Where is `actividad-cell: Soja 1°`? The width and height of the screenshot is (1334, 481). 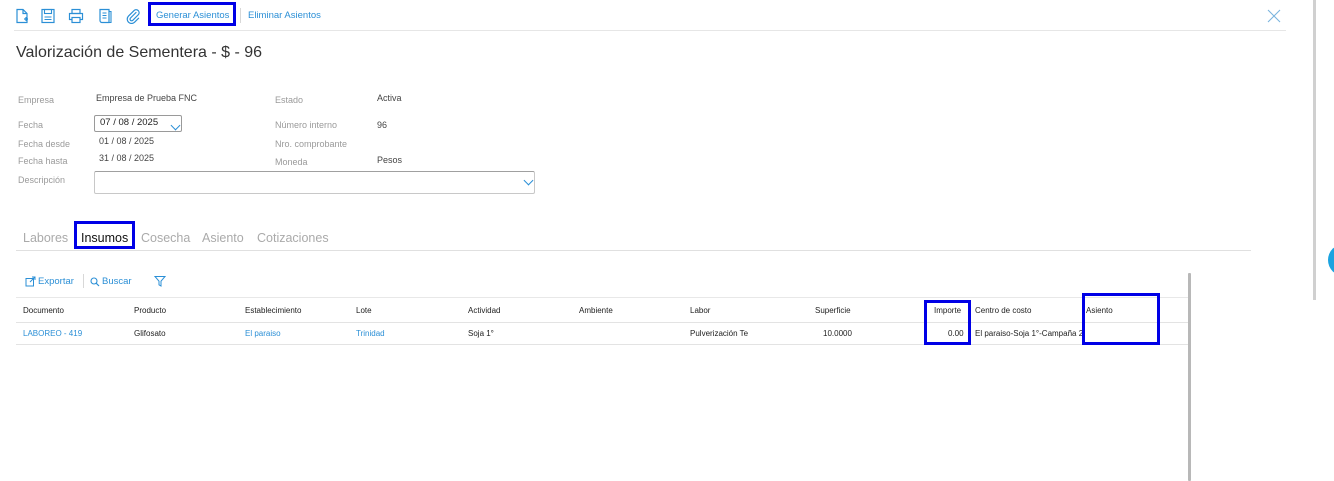
actividad-cell: Soja 1° is located at coordinates (481, 333).